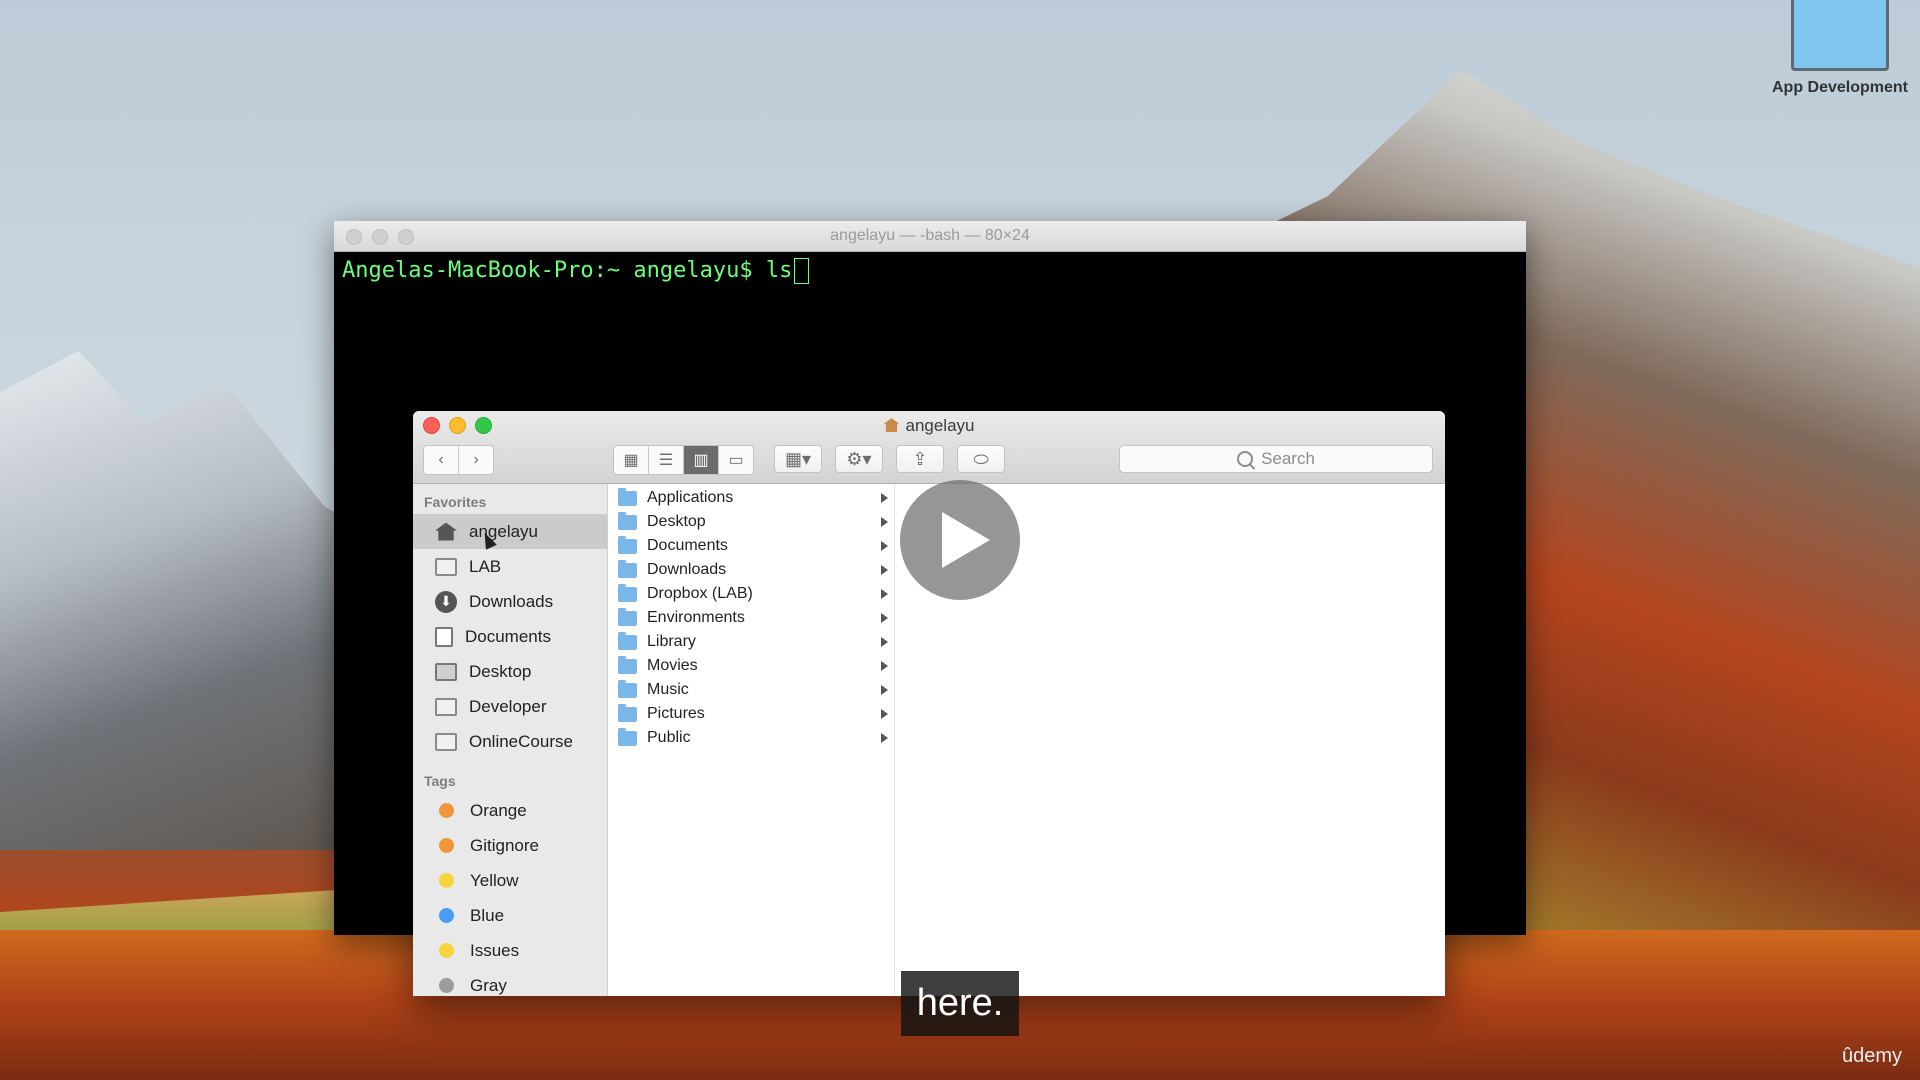  What do you see at coordinates (930, 236) in the screenshot?
I see `terminal-titlebar: angelayu — -bash — 80×24` at bounding box center [930, 236].